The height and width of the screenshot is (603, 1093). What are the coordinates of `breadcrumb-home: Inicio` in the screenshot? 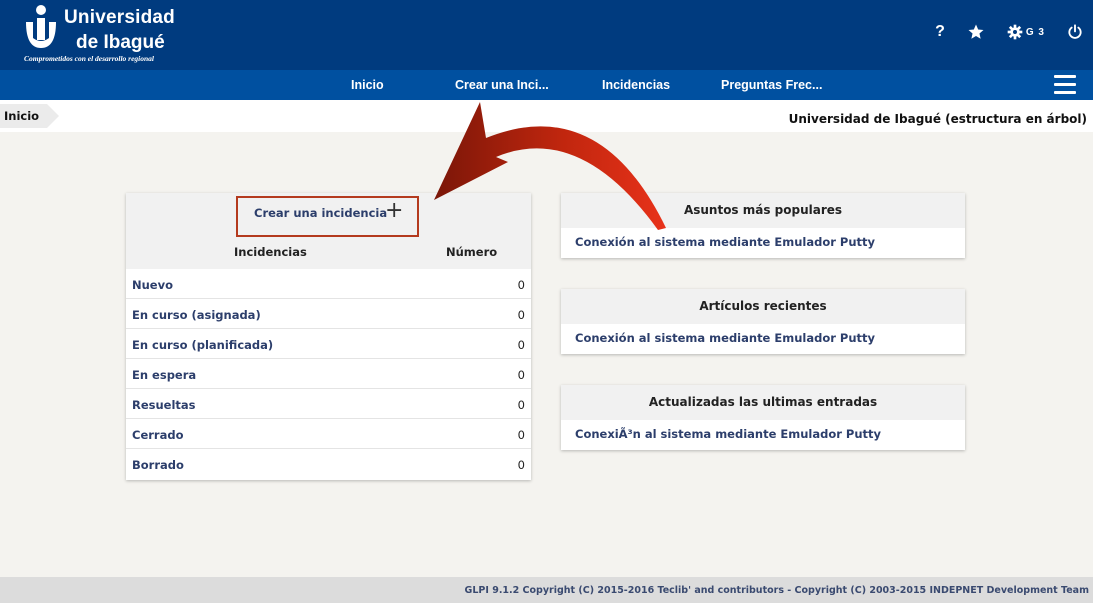 It's located at (30, 116).